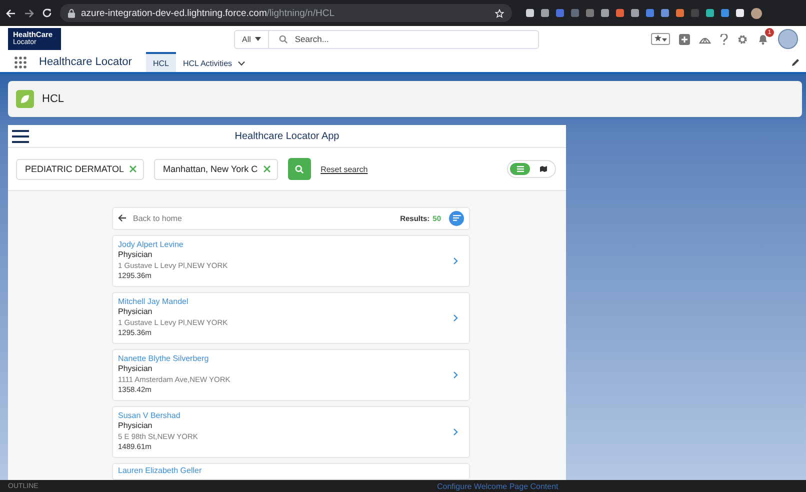 Image resolution: width=806 pixels, height=492 pixels. What do you see at coordinates (149, 416) in the screenshot?
I see `physician-name: Susan V Bershad` at bounding box center [149, 416].